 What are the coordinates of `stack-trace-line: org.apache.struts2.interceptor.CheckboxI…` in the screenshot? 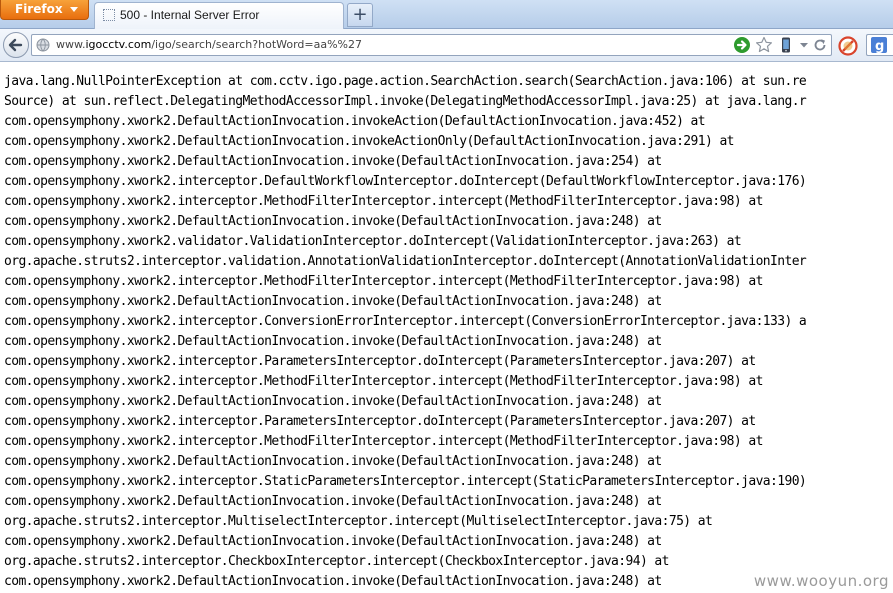 It's located at (336, 561).